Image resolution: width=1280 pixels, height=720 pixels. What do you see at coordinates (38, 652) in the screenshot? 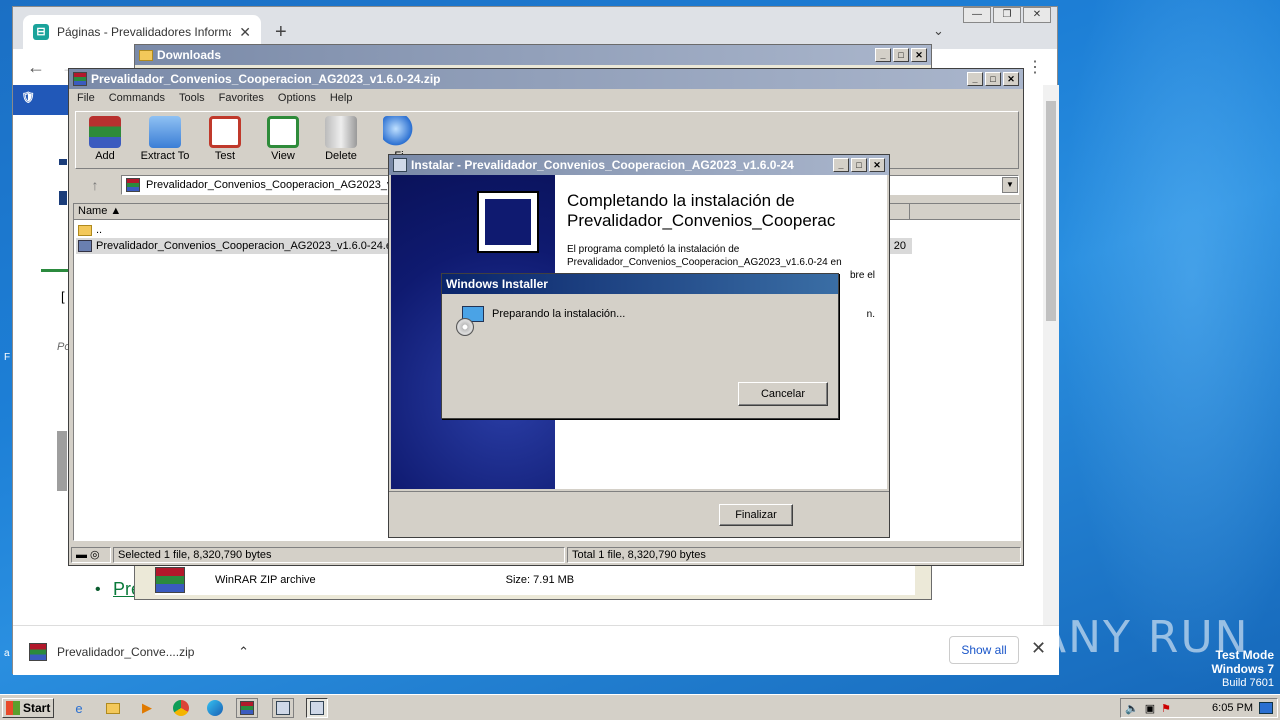
I see `winrar-file-icon` at bounding box center [38, 652].